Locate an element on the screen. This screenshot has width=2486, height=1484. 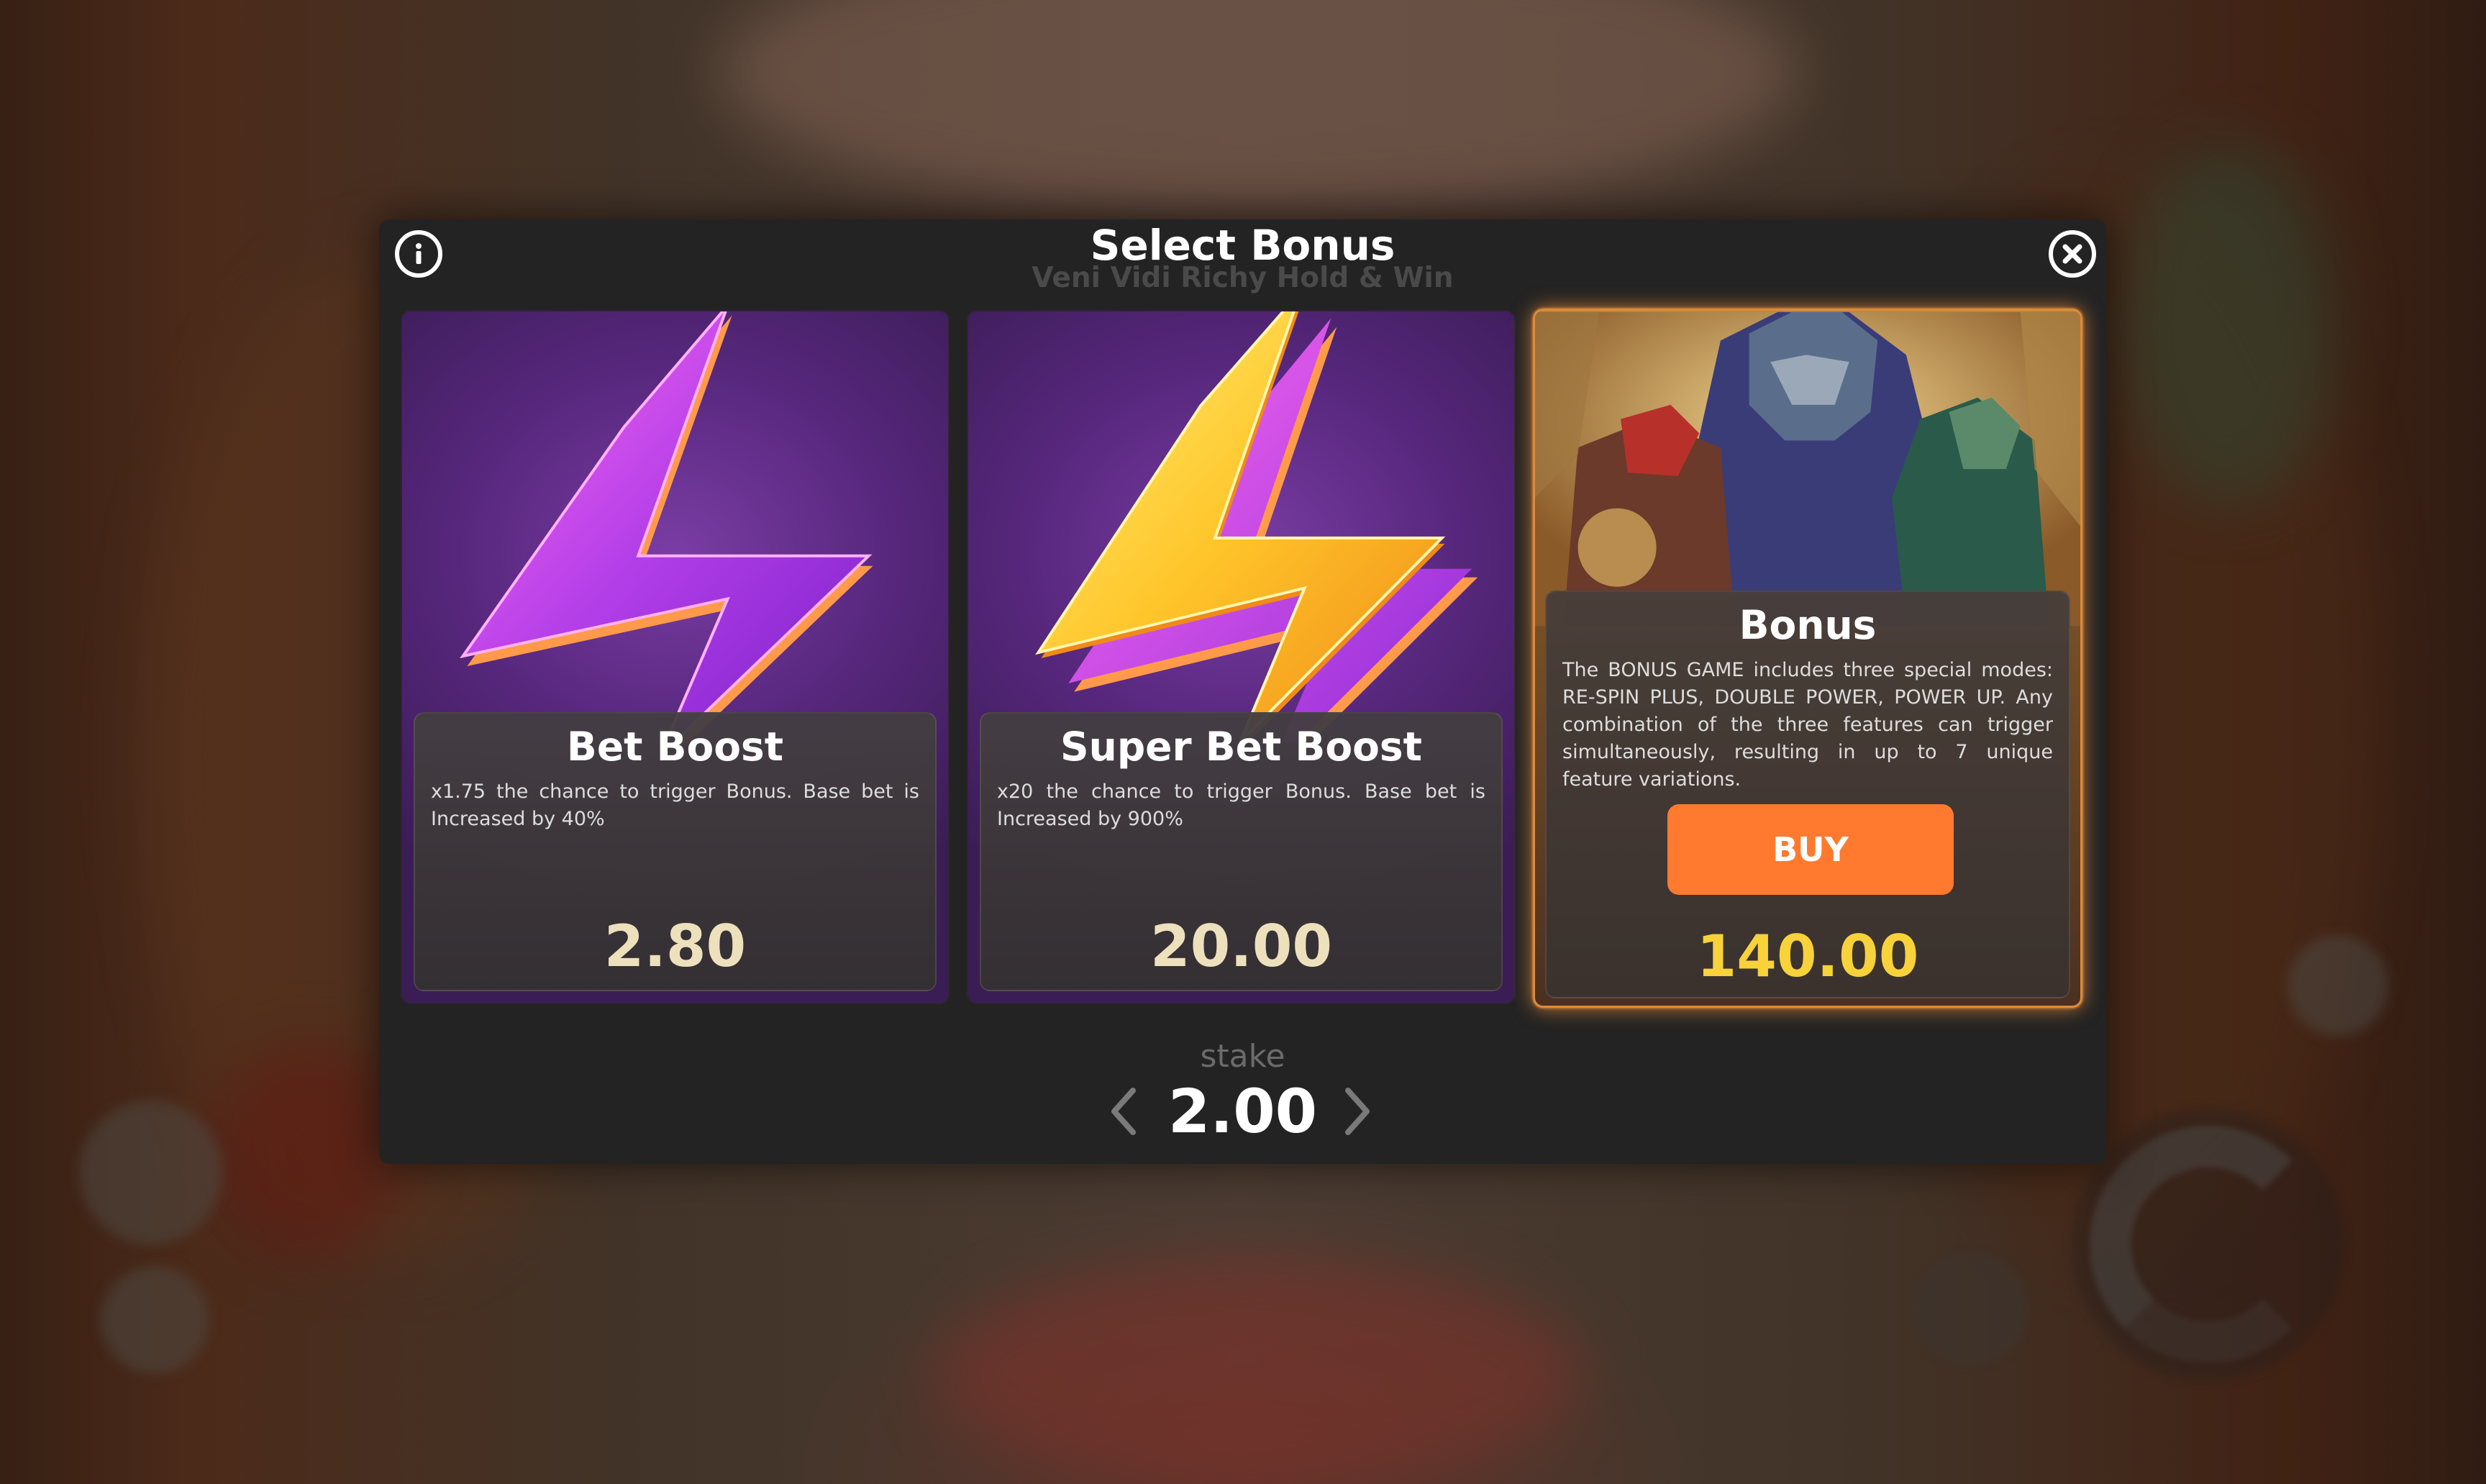
turbo-button-background is located at coordinates (2337, 985).